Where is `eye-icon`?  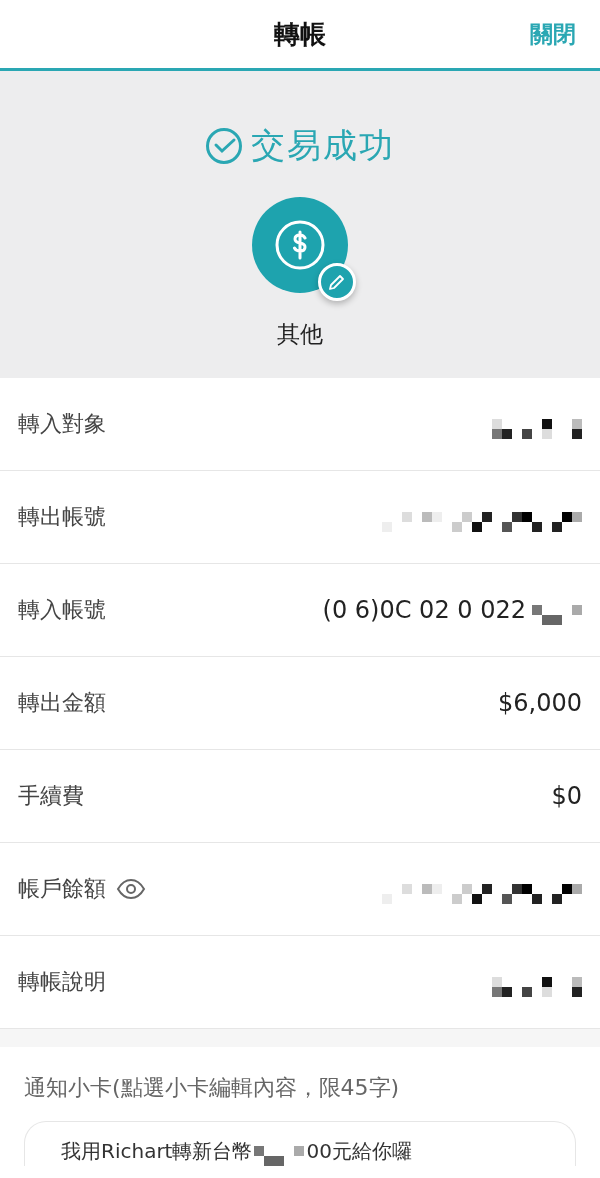
eye-icon is located at coordinates (131, 889).